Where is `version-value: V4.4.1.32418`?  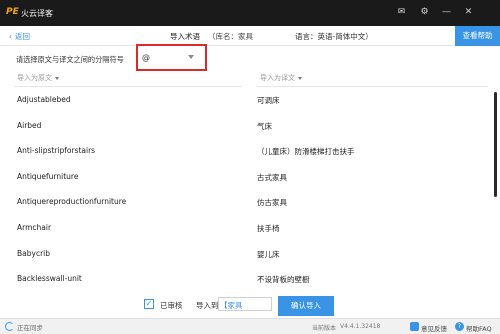 version-value: V4.4.1.32418 is located at coordinates (360, 326).